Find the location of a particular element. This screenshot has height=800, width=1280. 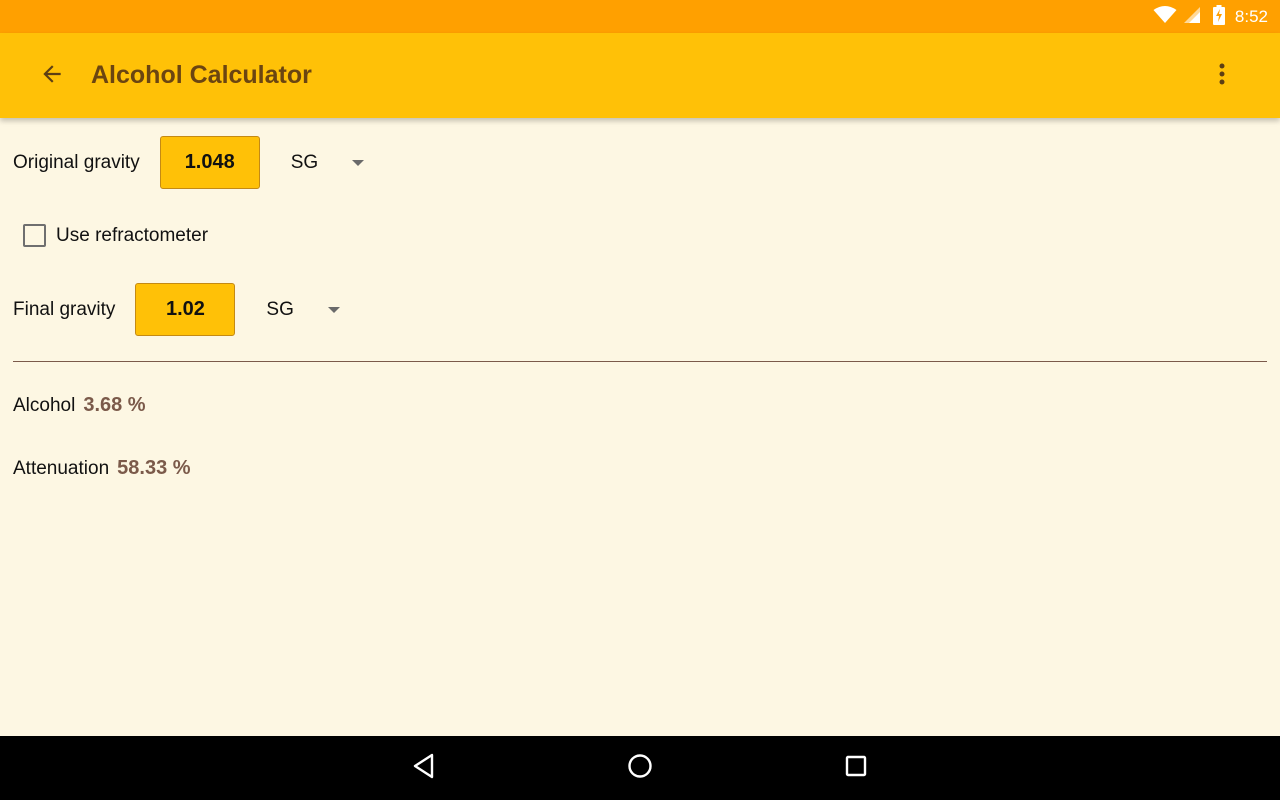

back-triangle-icon is located at coordinates (424, 768).